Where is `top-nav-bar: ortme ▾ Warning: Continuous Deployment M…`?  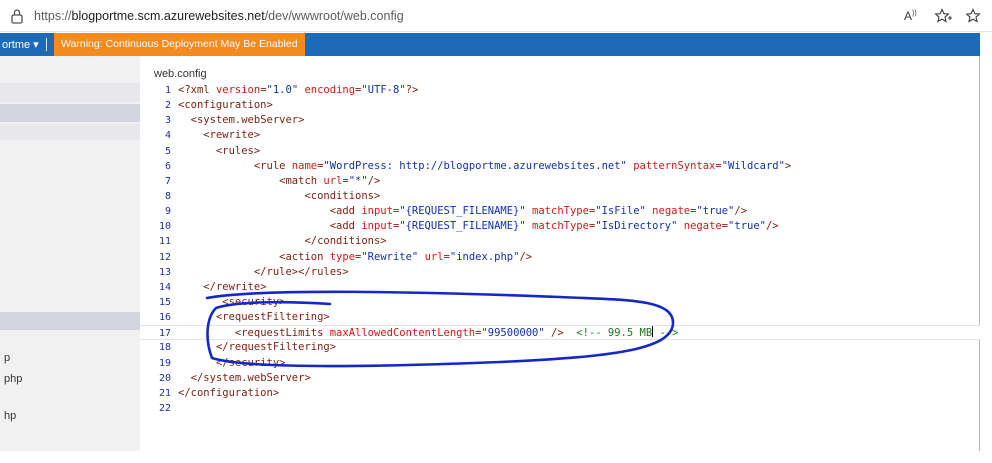 top-nav-bar: ortme ▾ Warning: Continuous Deployment M… is located at coordinates (490, 44).